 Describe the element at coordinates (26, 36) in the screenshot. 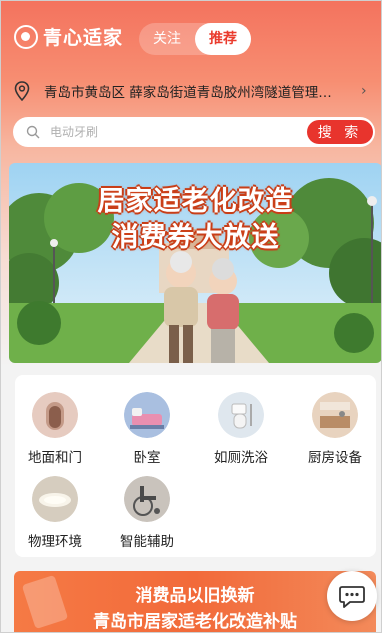

I see `logo-icon` at that location.